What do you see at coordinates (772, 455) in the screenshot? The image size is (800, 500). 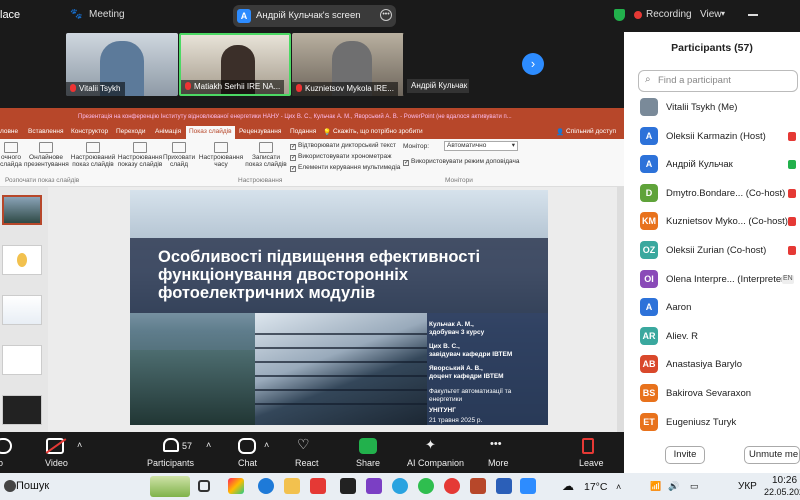 I see `unmute-me-button: Unmute me` at bounding box center [772, 455].